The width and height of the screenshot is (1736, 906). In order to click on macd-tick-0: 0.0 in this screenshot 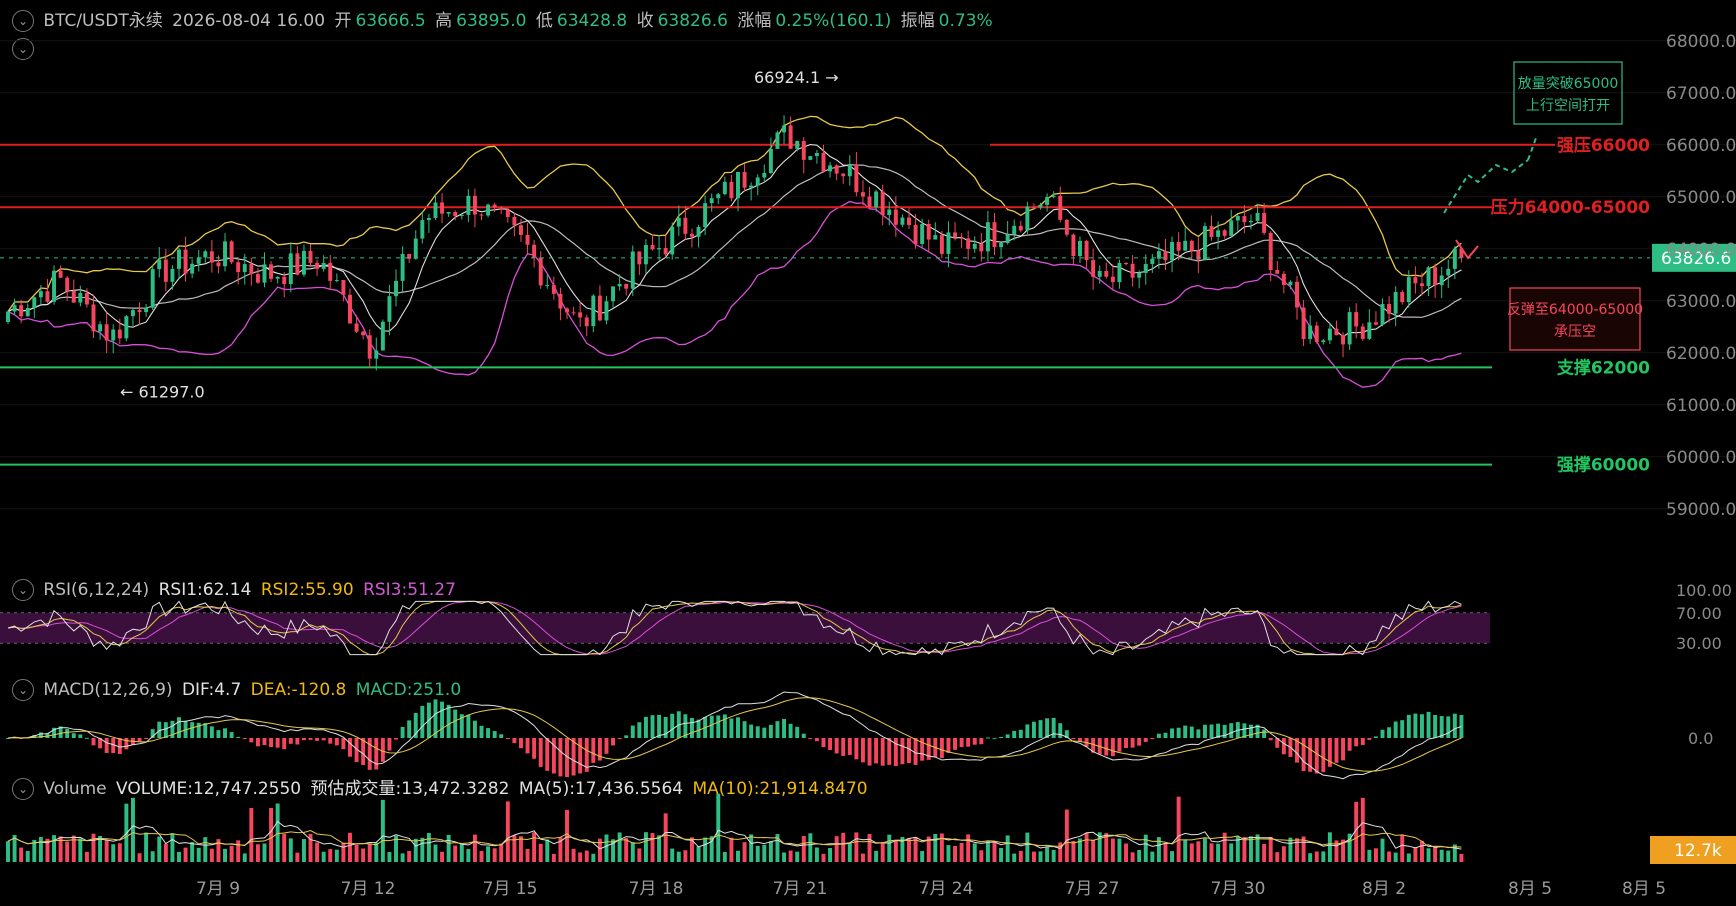, I will do `click(1700, 738)`.